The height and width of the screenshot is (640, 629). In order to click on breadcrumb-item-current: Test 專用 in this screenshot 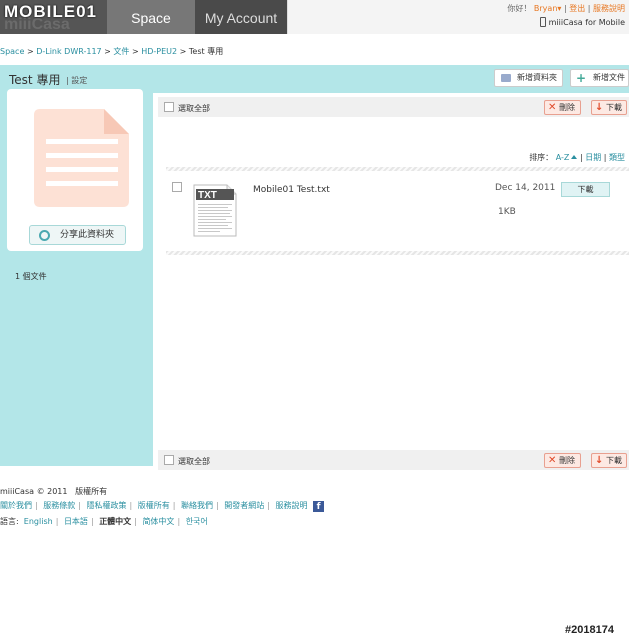, I will do `click(206, 51)`.